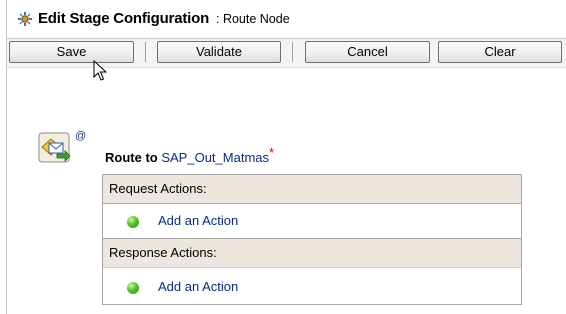  Describe the element at coordinates (500, 52) in the screenshot. I see `clear-button: Clear` at that location.